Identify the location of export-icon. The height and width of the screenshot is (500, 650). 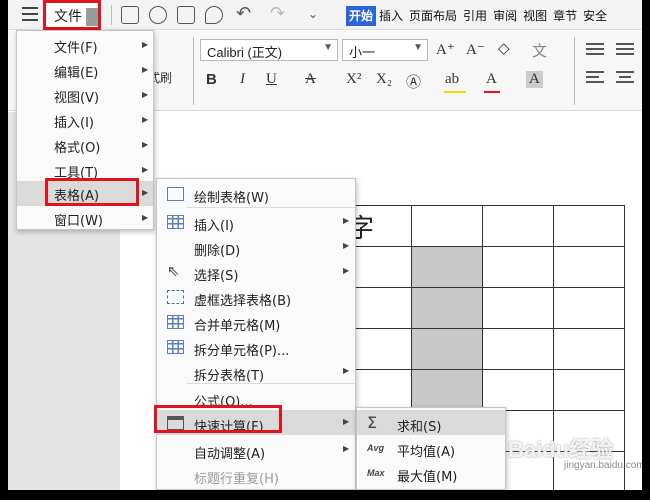
(158, 15).